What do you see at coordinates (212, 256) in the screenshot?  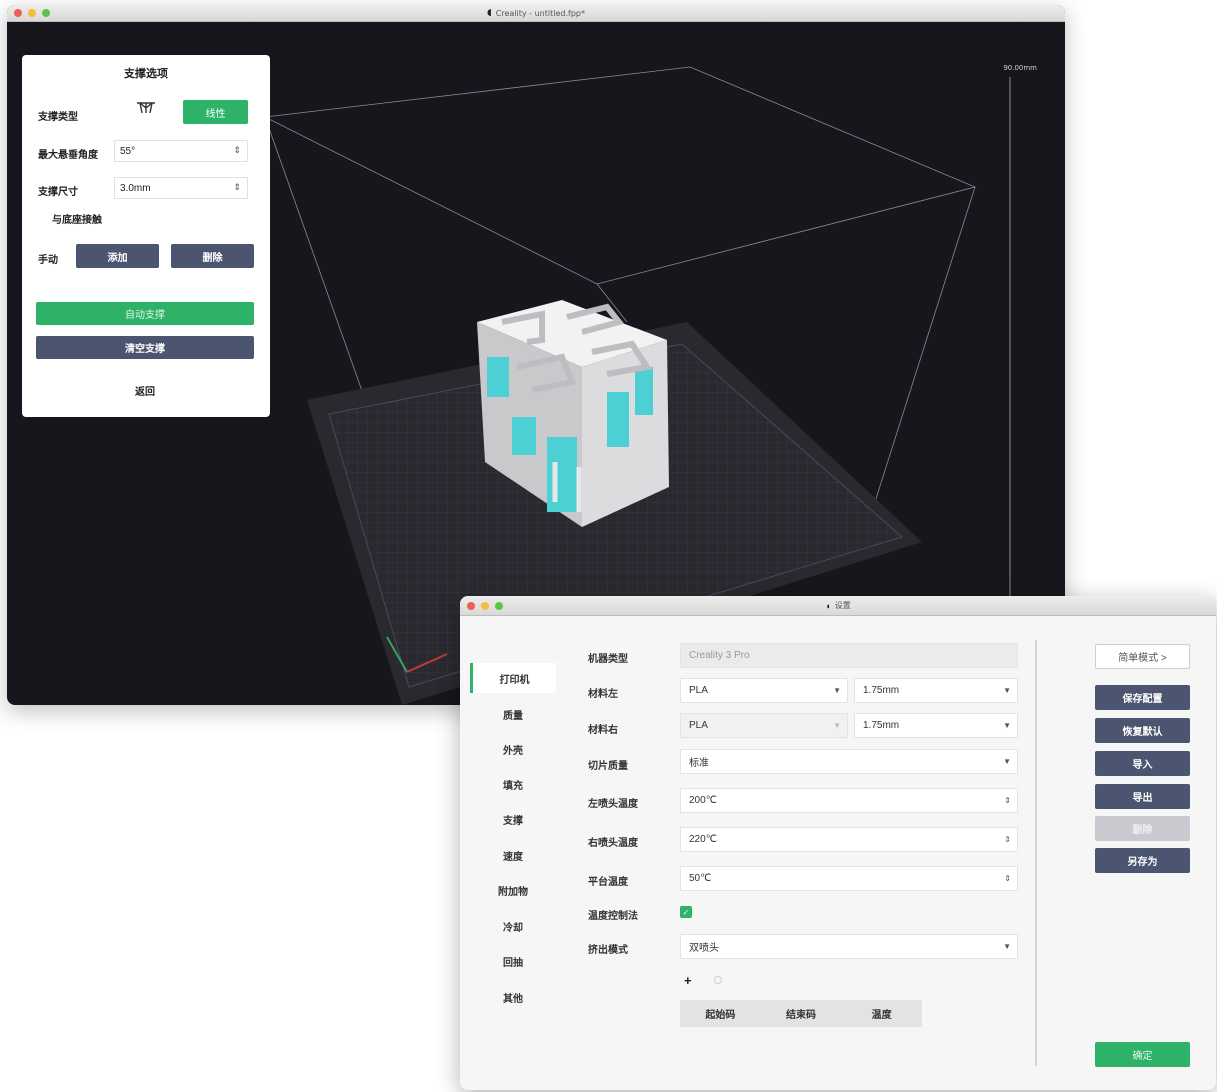 I see `delete-support-button: 删除` at bounding box center [212, 256].